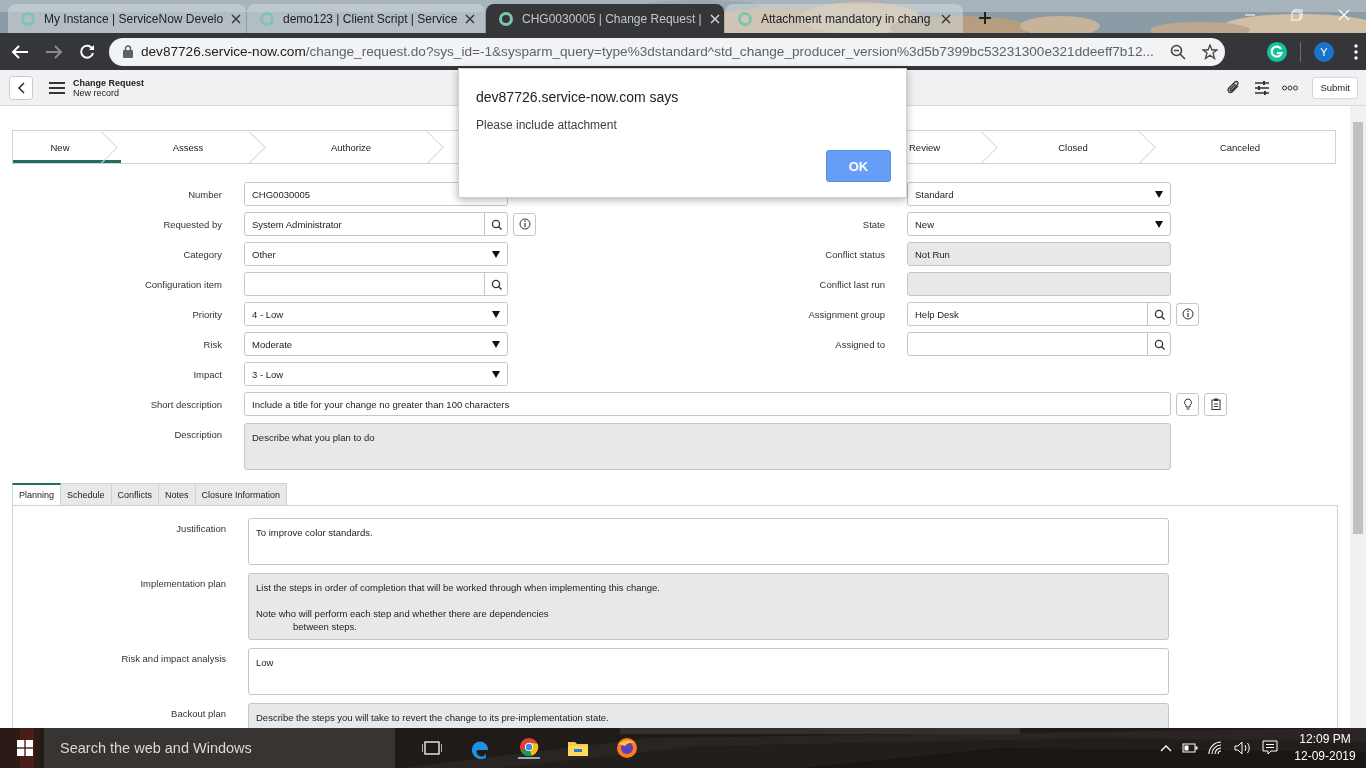 This screenshot has width=1366, height=768. What do you see at coordinates (708, 606) in the screenshot?
I see `read-only-text-area: List the steps in order of completion that will be worked through when implementing this change. Note who will perform each step and whether there are dependencies between steps.` at bounding box center [708, 606].